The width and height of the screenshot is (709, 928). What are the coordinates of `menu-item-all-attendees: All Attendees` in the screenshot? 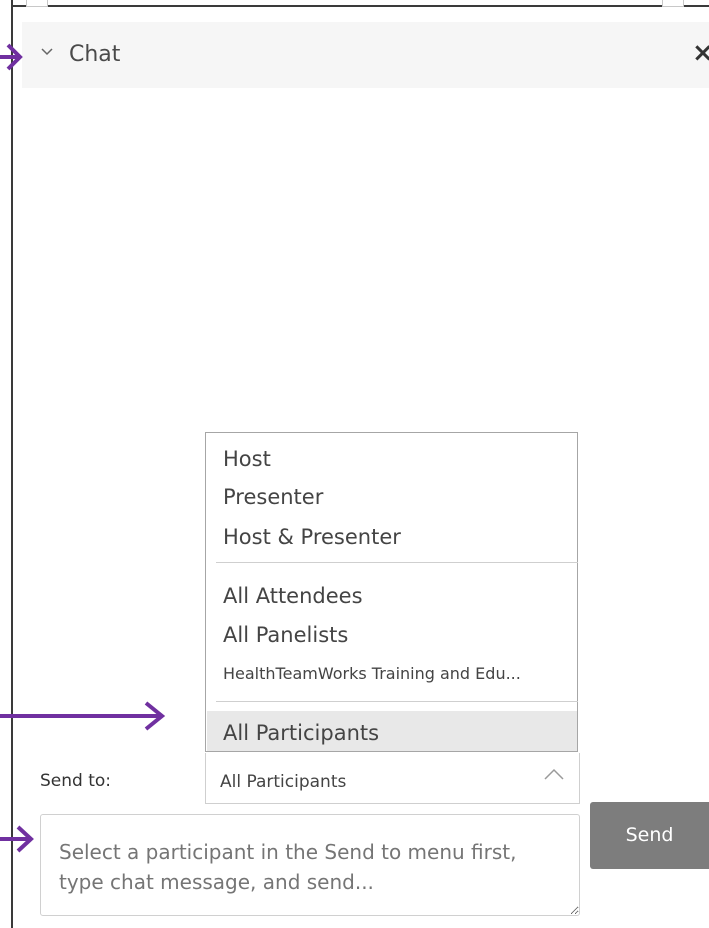 It's located at (293, 596).